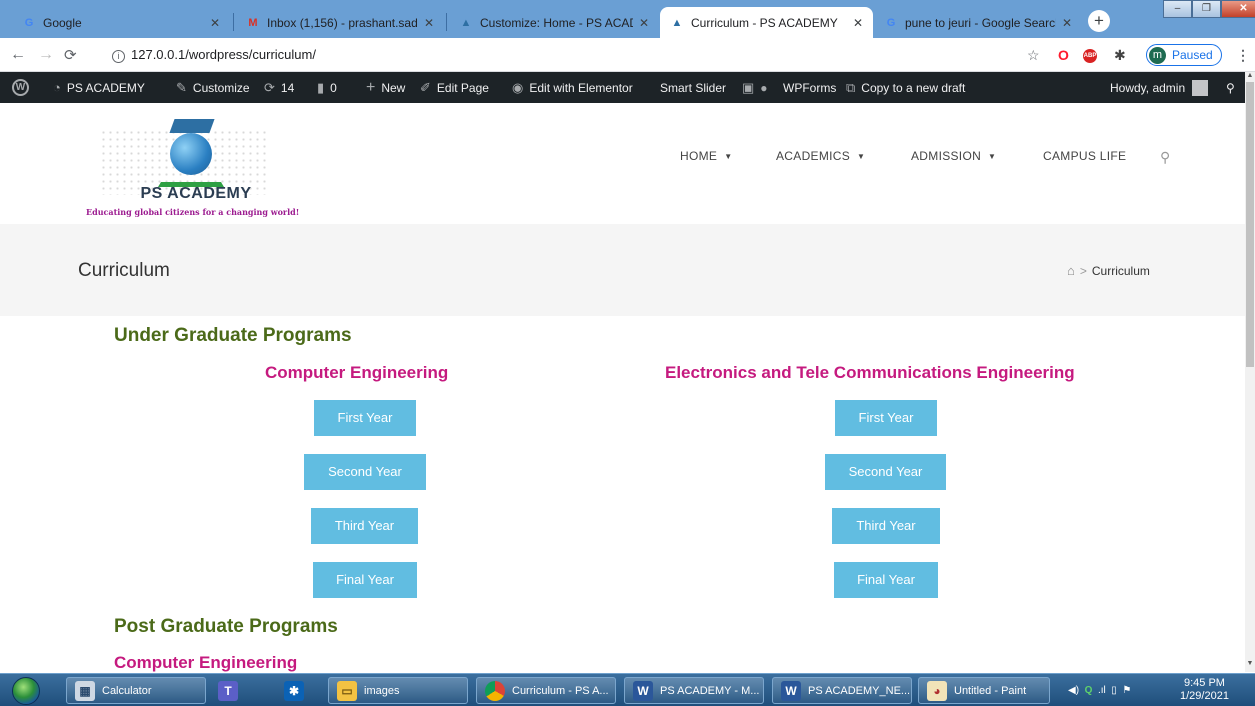 The image size is (1255, 706). What do you see at coordinates (462, 87) in the screenshot?
I see `wp-edit-page-label: Edit Page` at bounding box center [462, 87].